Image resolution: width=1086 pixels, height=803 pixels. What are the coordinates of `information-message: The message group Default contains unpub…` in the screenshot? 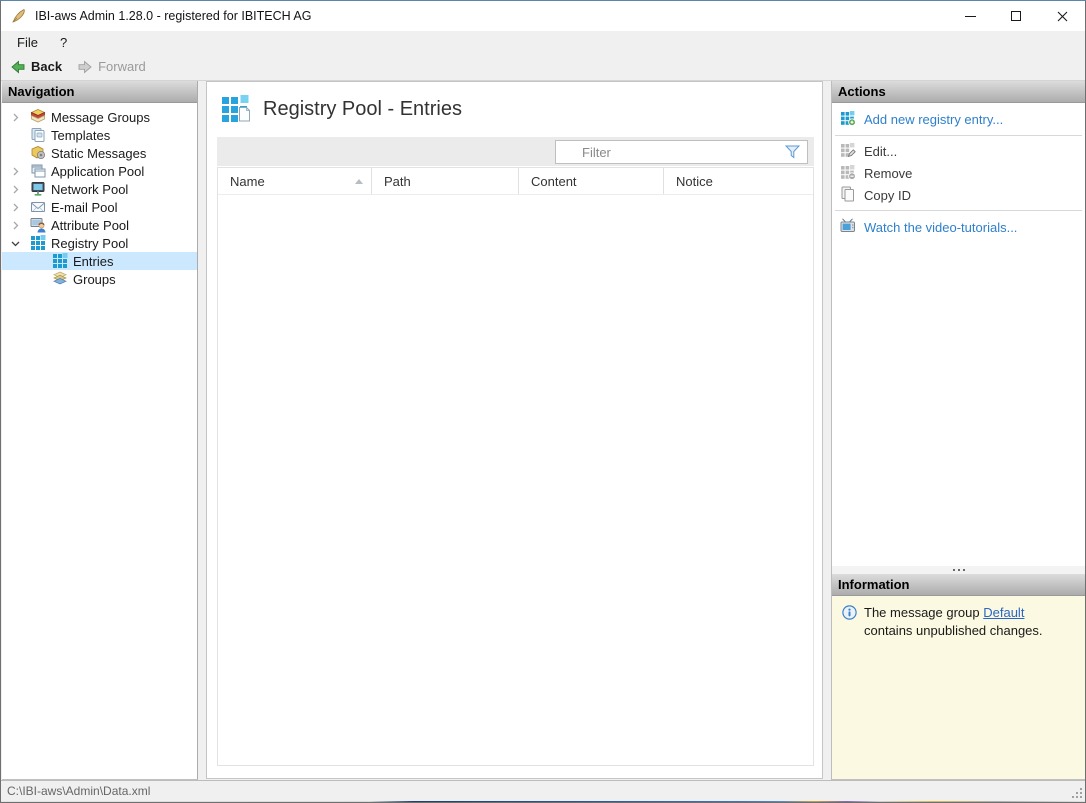 It's located at (969, 621).